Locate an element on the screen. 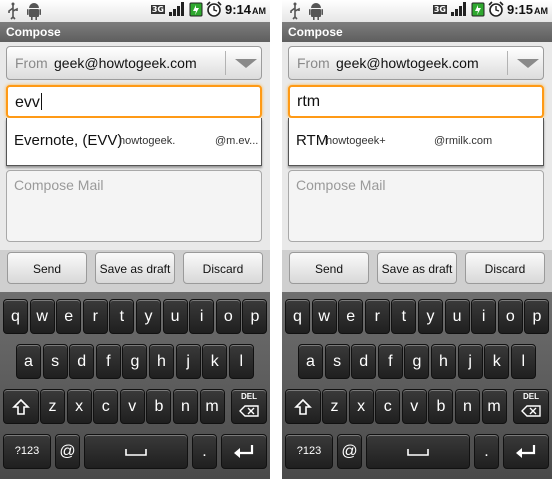 Image resolution: width=552 pixels, height=479 pixels. text-cursor is located at coordinates (41, 101).